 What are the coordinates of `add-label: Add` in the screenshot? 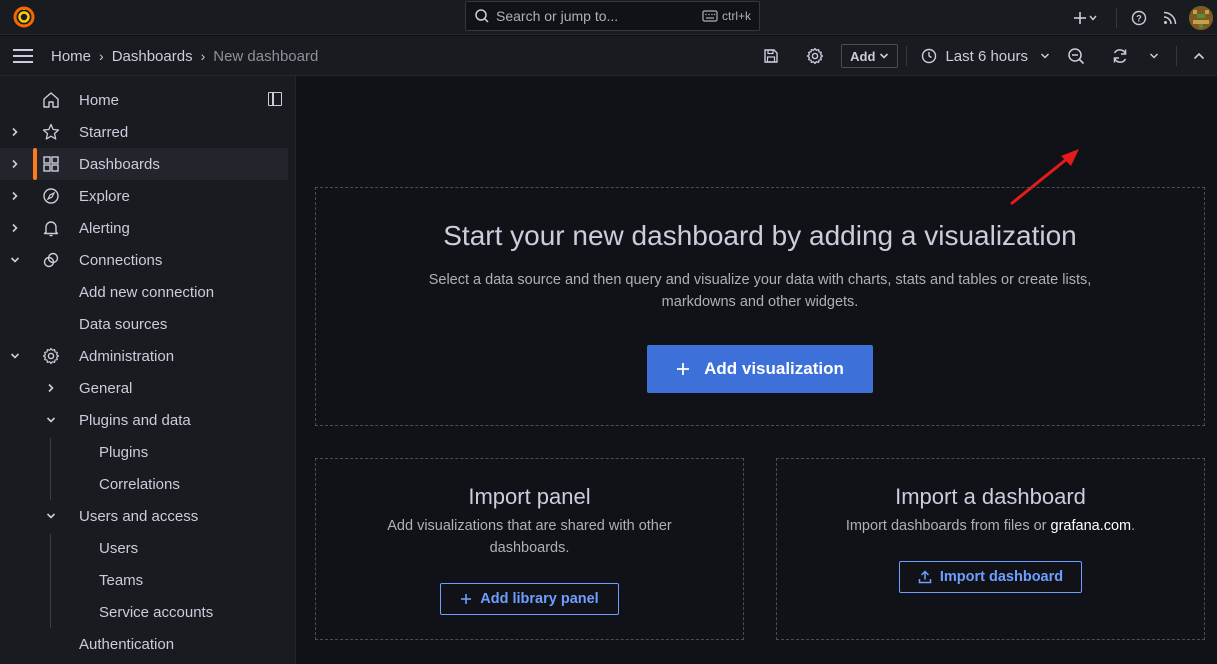 It's located at (863, 56).